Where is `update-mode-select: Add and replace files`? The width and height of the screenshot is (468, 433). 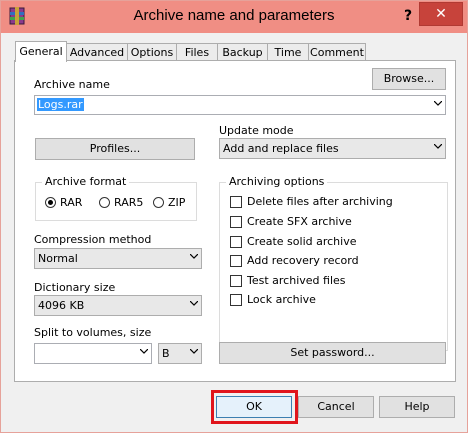 update-mode-select: Add and replace files is located at coordinates (332, 148).